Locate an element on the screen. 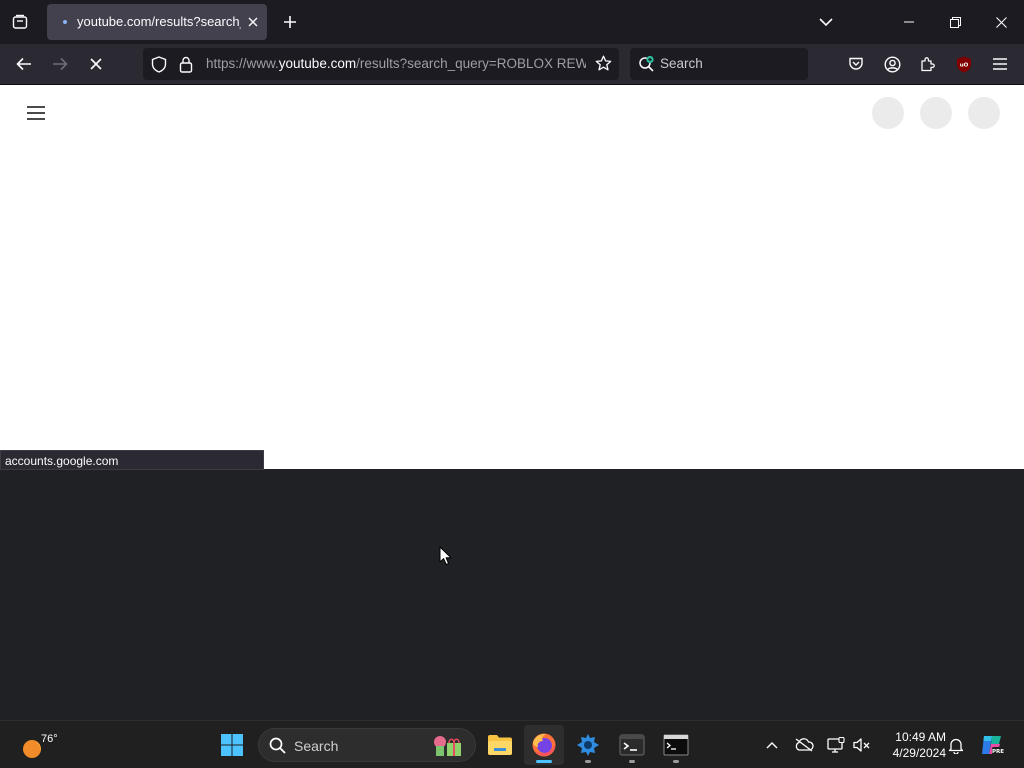  taskbar-command-prompt is located at coordinates (676, 745).